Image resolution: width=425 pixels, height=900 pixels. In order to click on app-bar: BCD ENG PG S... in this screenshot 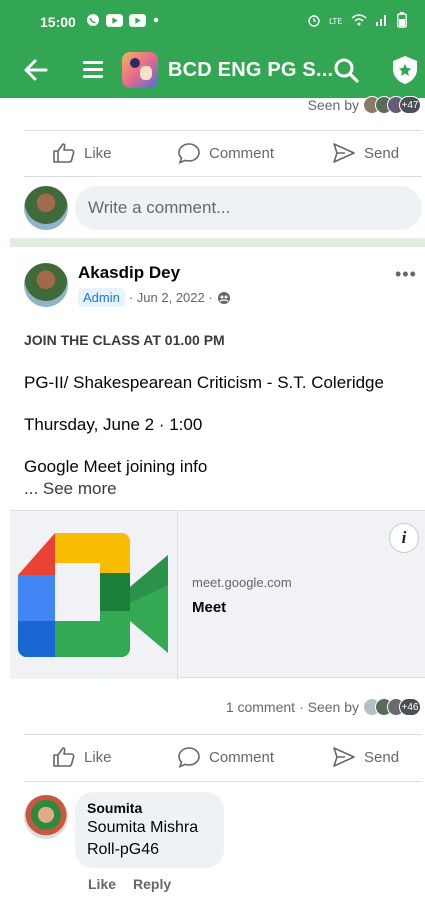, I will do `click(212, 71)`.